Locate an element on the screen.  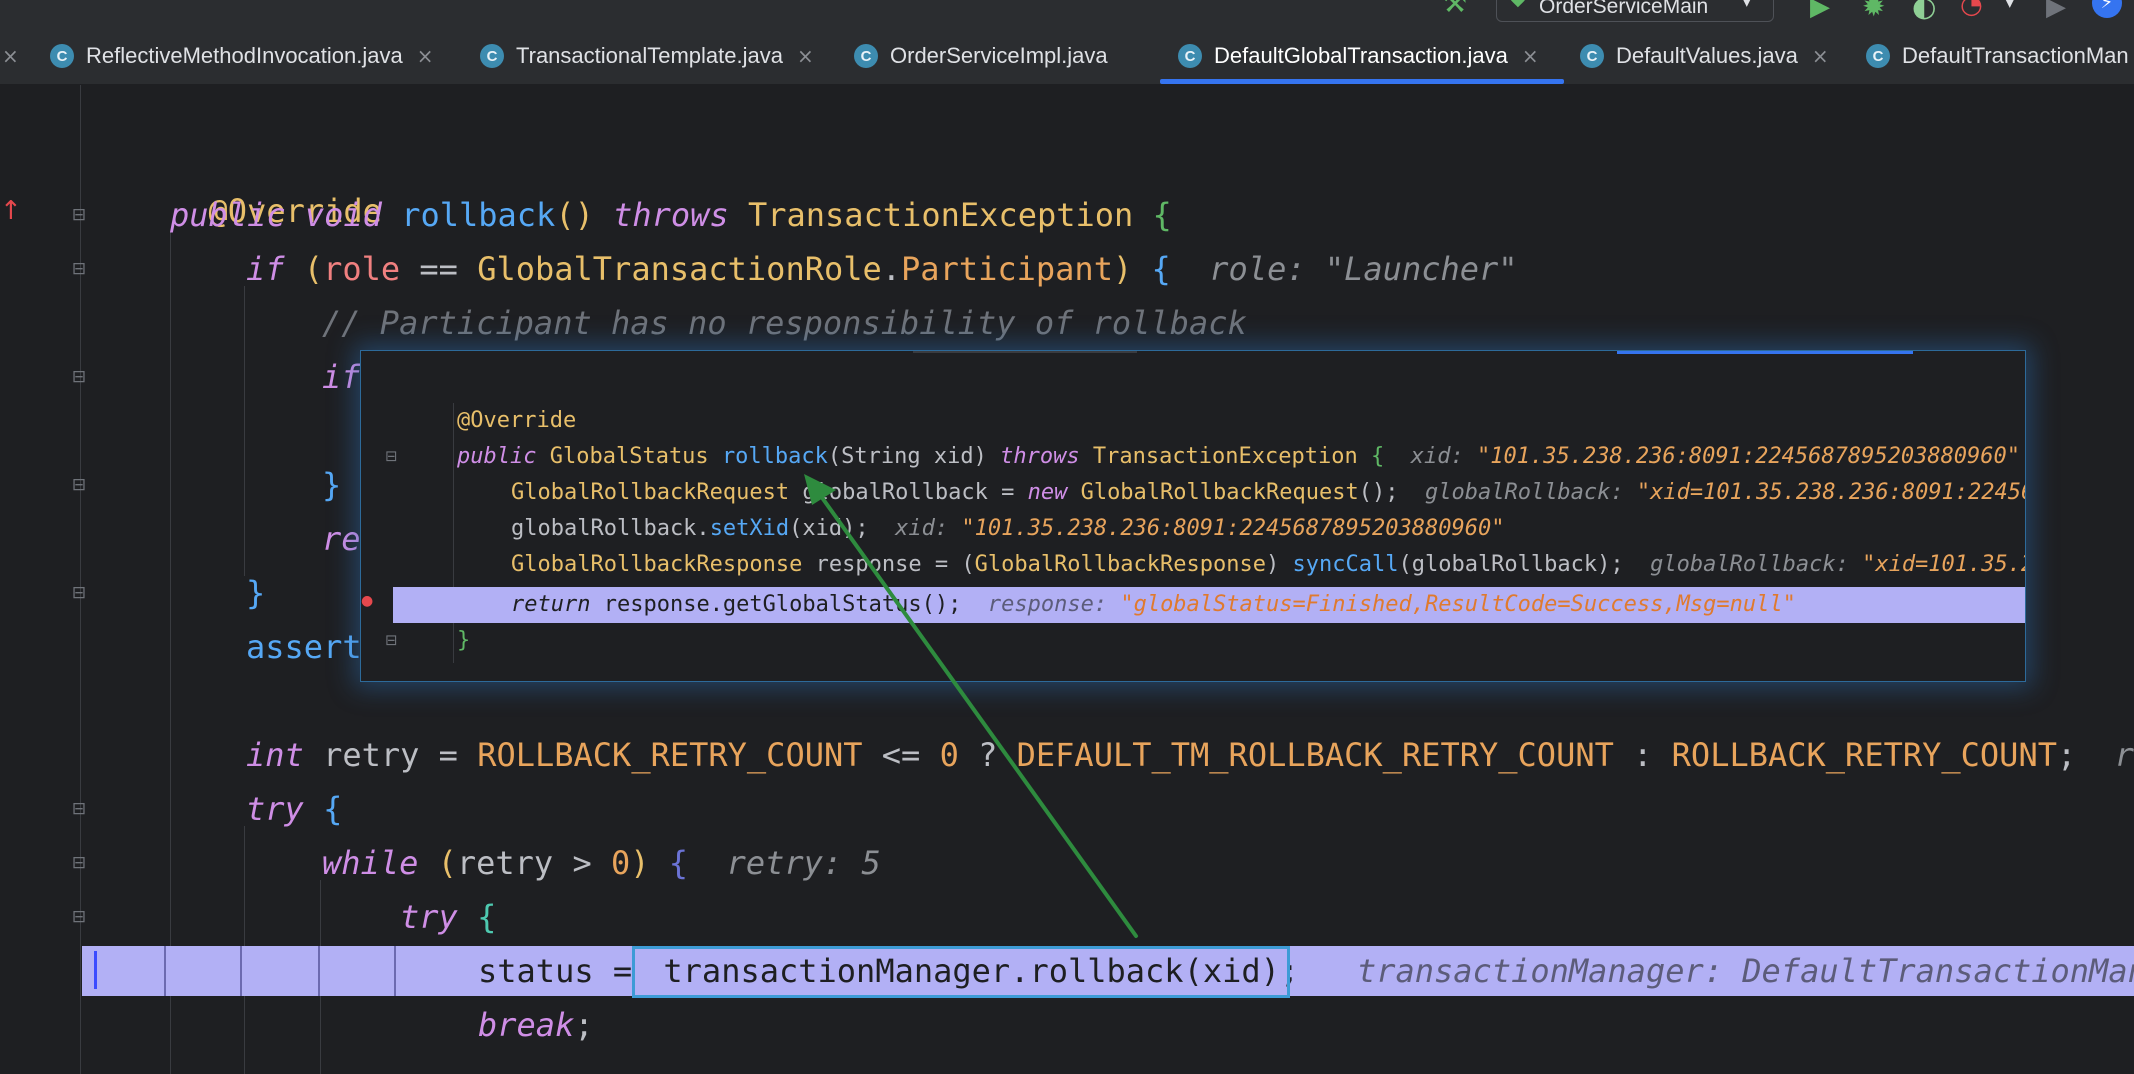
code-line: if is located at coordinates (341, 377).